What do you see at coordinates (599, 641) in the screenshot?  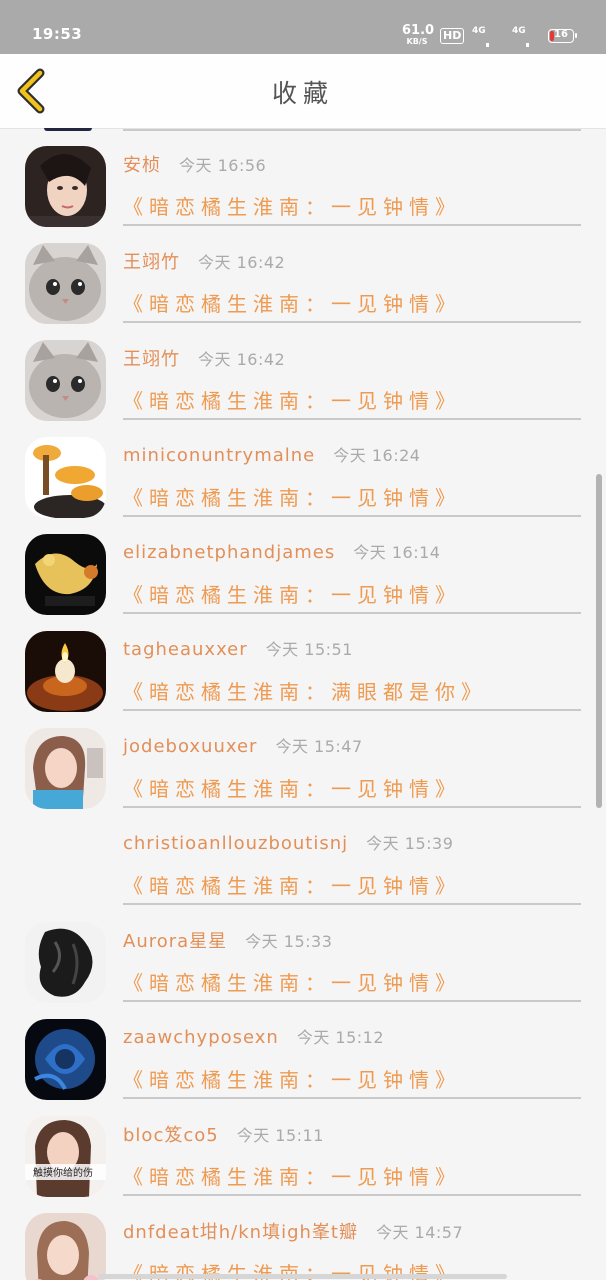 I see `vertical-scrollbar` at bounding box center [599, 641].